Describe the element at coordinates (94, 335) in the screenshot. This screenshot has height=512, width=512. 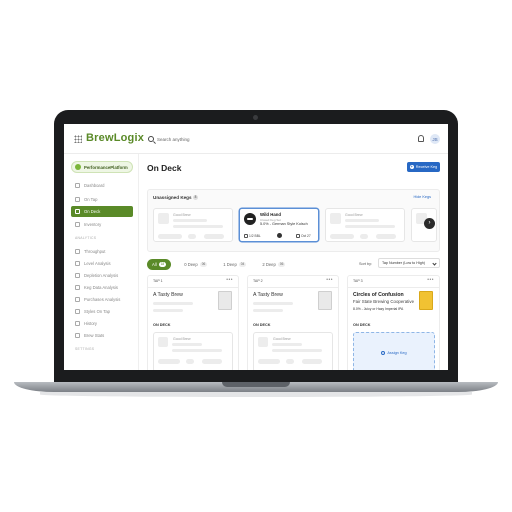
I see `sidebar-item-label: Brew Stats` at that location.